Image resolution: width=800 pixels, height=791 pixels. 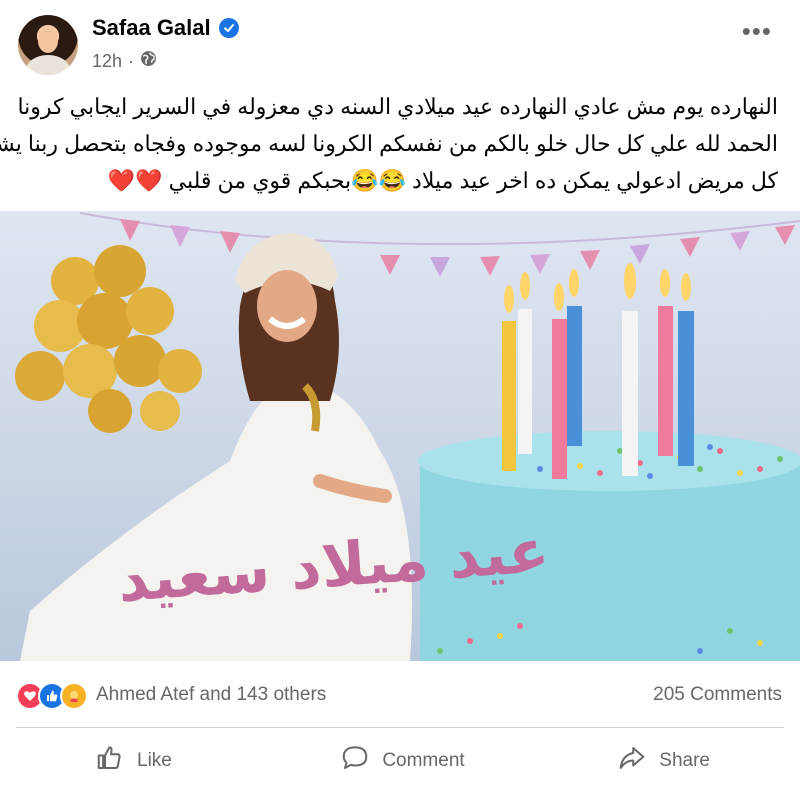 What do you see at coordinates (439, 244) in the screenshot?
I see `bunting-decoration` at bounding box center [439, 244].